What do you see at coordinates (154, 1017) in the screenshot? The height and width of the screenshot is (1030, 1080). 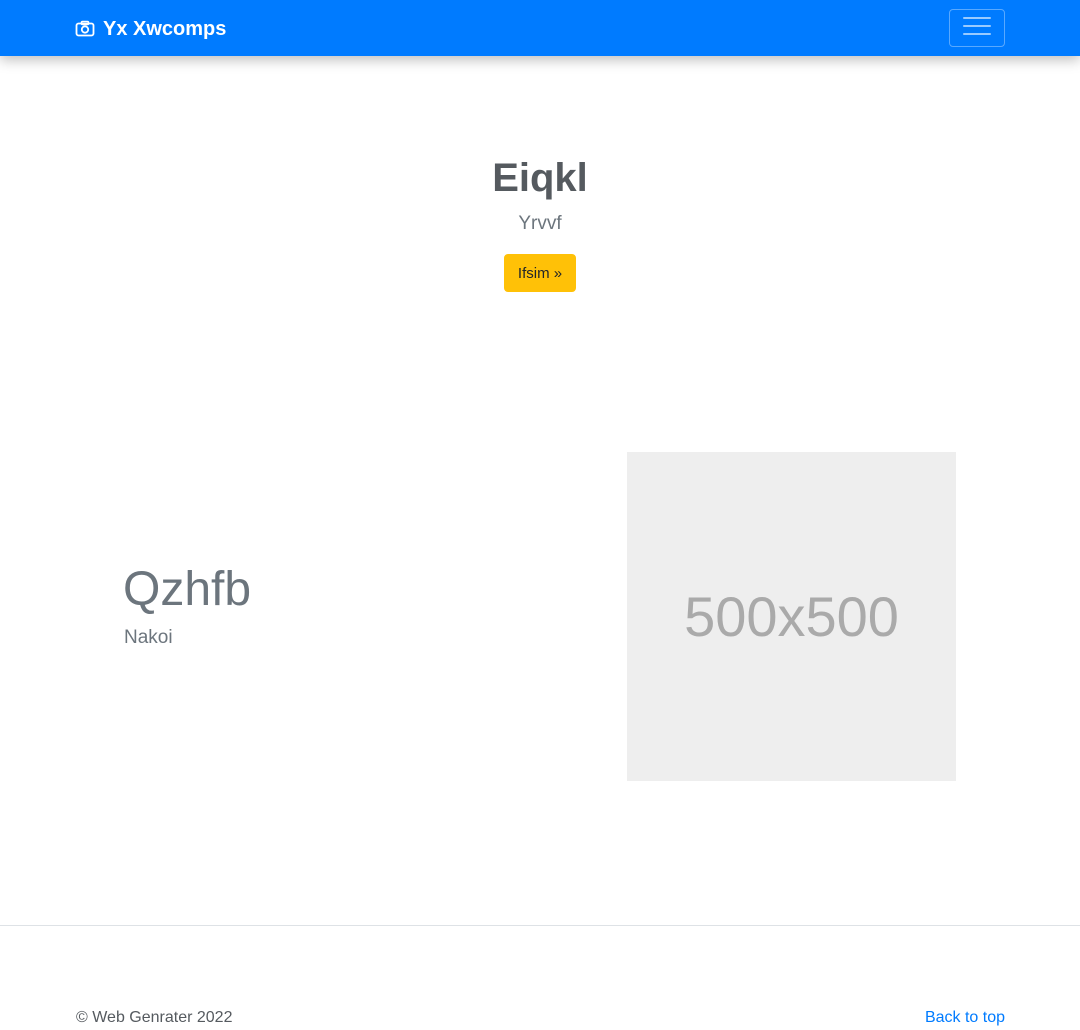 I see `footer-copyright: © Web Genrater 2022` at bounding box center [154, 1017].